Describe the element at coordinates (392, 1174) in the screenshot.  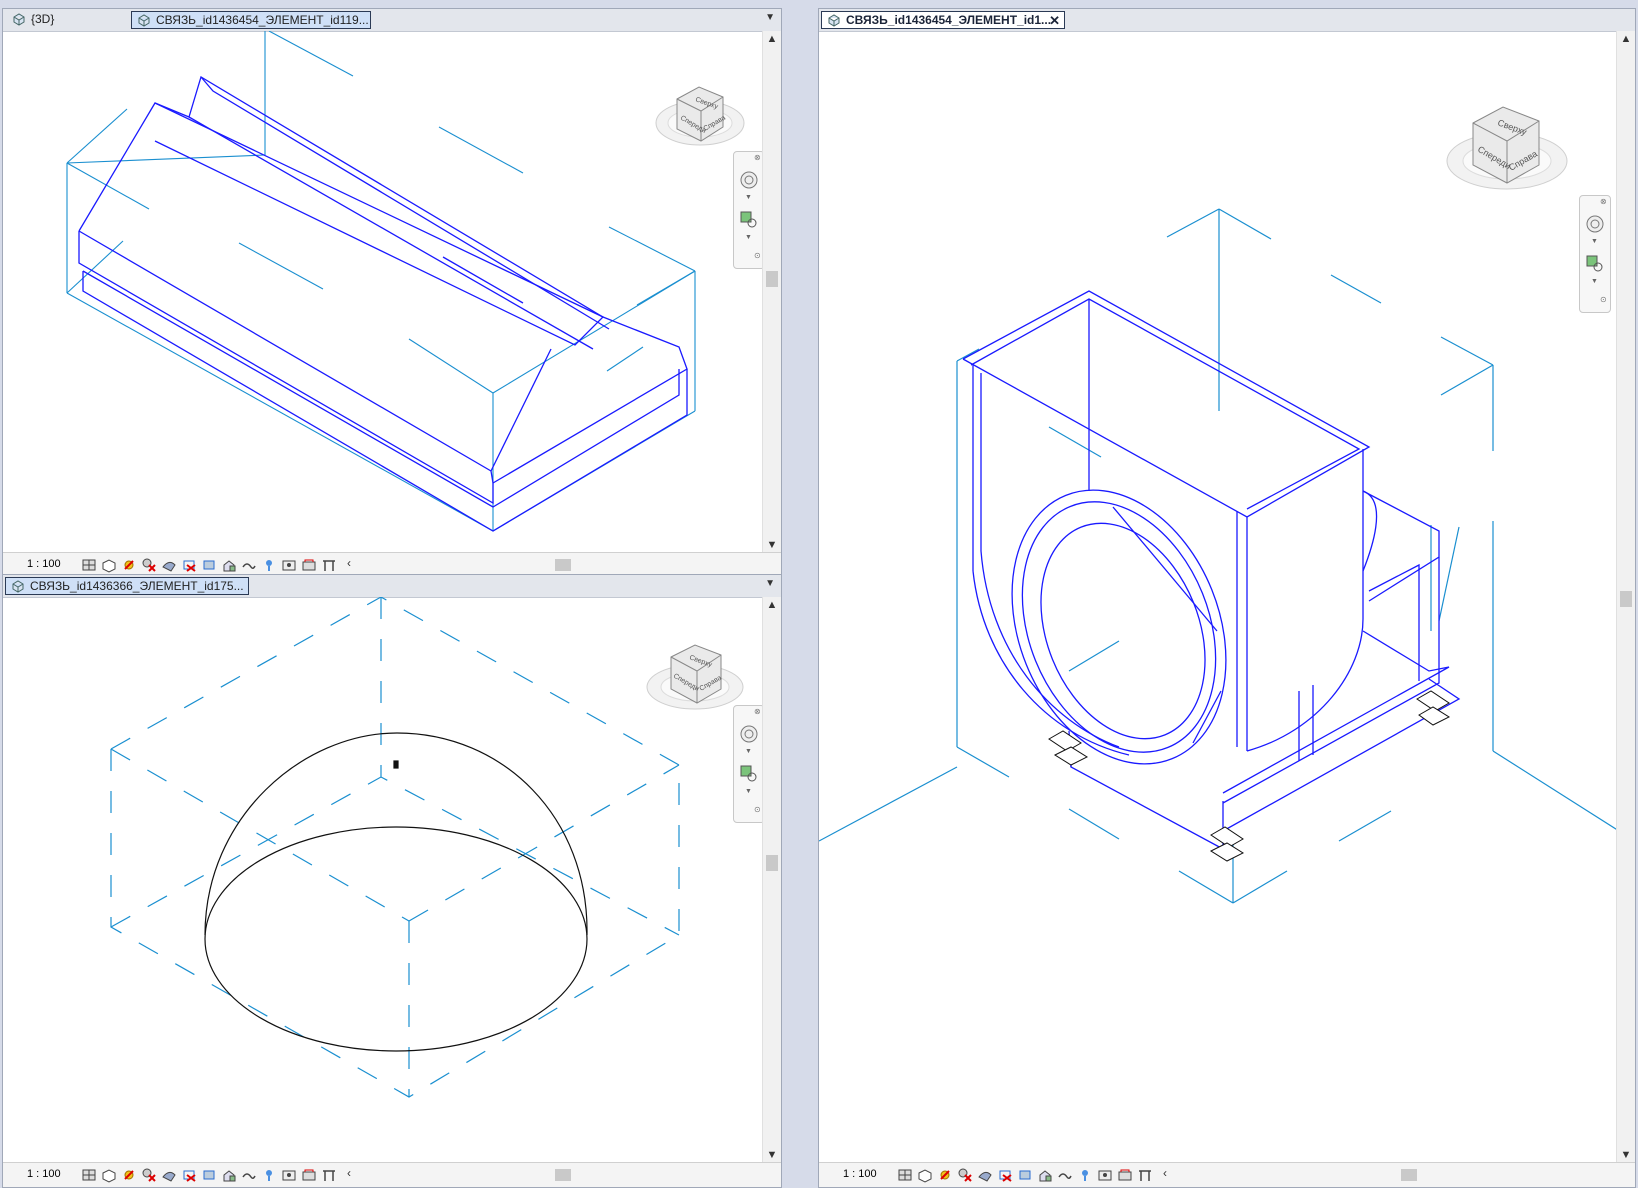
I see `view-control-bar: 1 : 100 ‹` at that location.